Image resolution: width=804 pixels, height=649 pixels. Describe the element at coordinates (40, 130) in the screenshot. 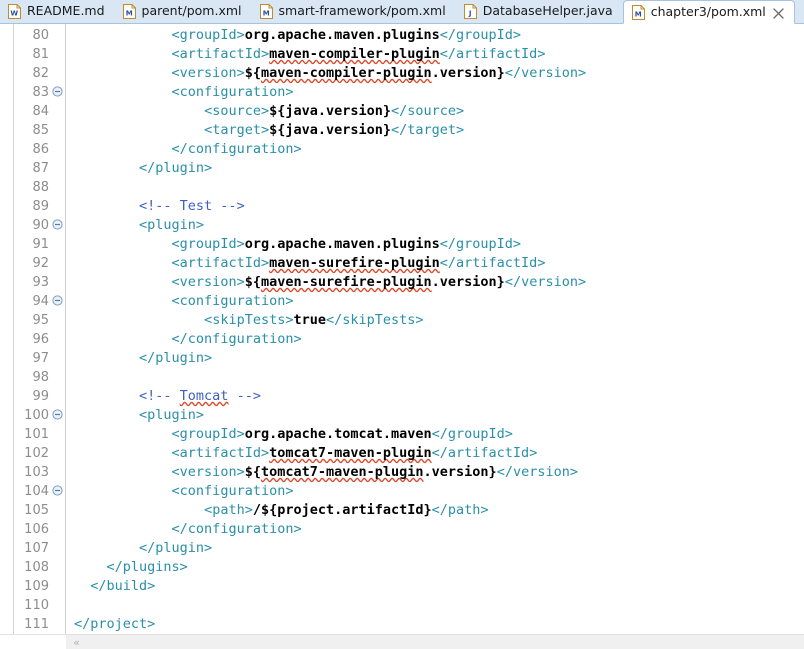

I see `line-number: 85` at that location.